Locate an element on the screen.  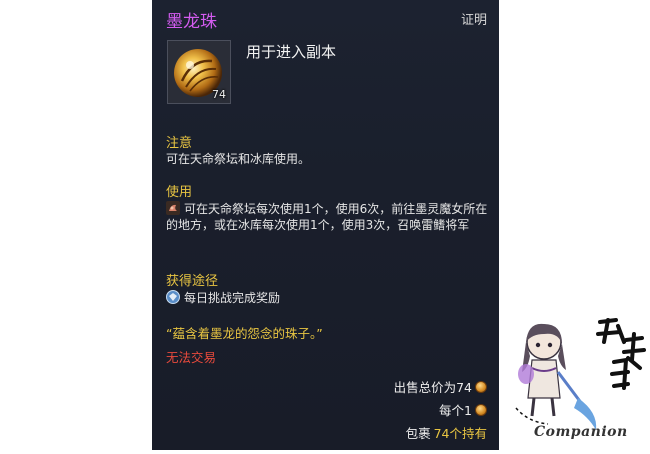
item-name: 墨龙珠 is located at coordinates (191, 22).